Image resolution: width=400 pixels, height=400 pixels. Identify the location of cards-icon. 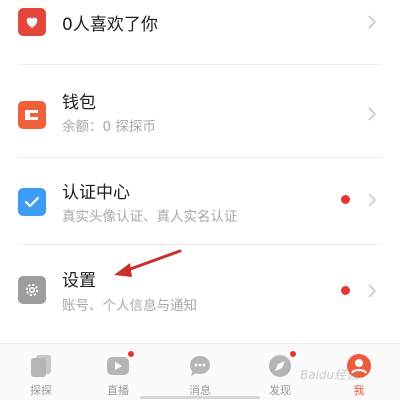
(41, 366).